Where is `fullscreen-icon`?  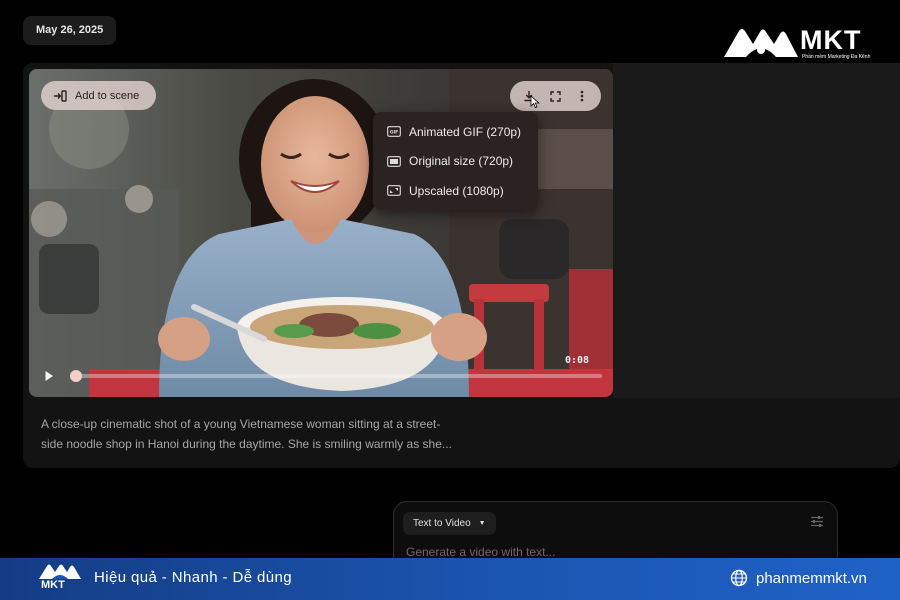
fullscreen-icon is located at coordinates (555, 96).